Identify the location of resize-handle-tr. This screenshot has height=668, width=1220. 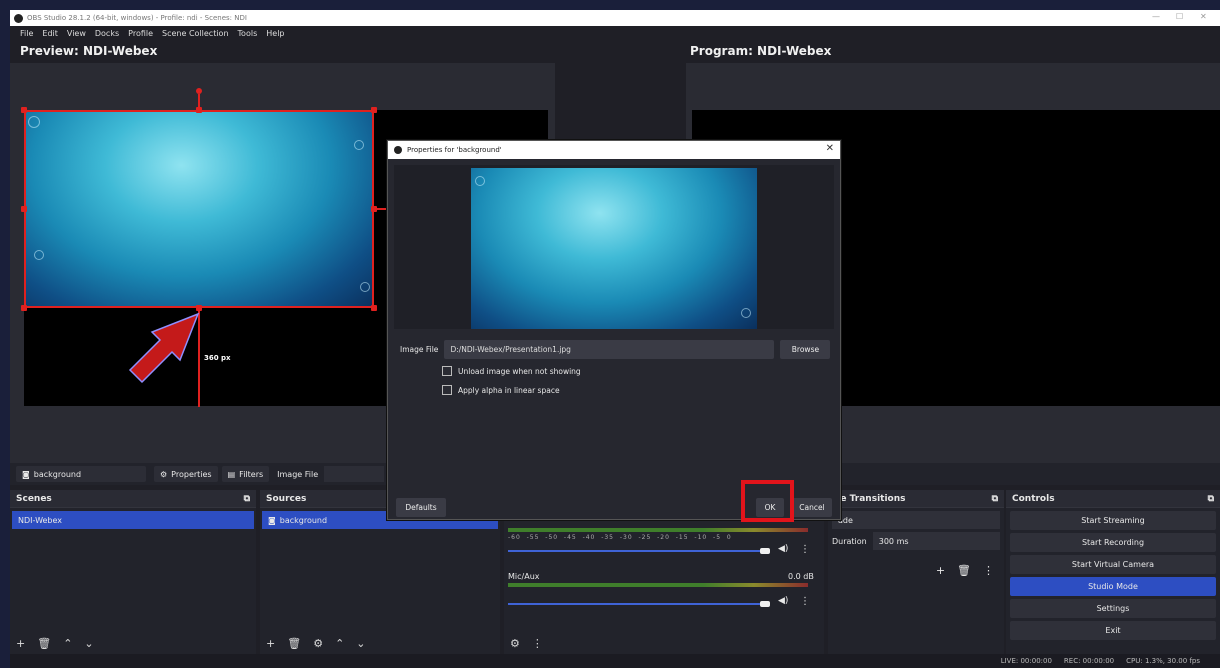
(374, 110).